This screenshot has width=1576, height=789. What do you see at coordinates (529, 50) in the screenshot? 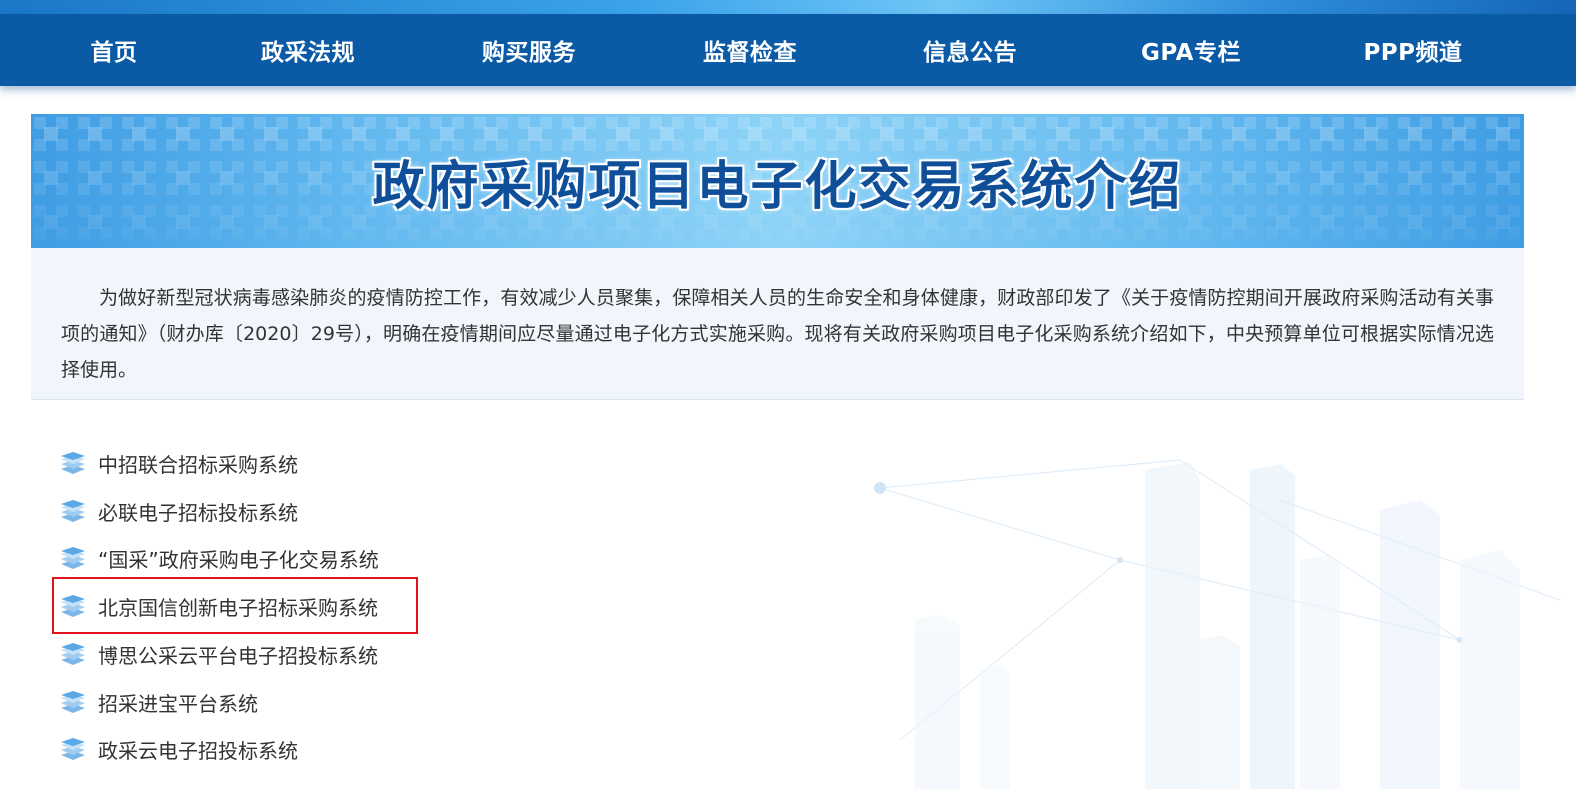
I see `nav-item-purchase-services: 购买服务` at bounding box center [529, 50].